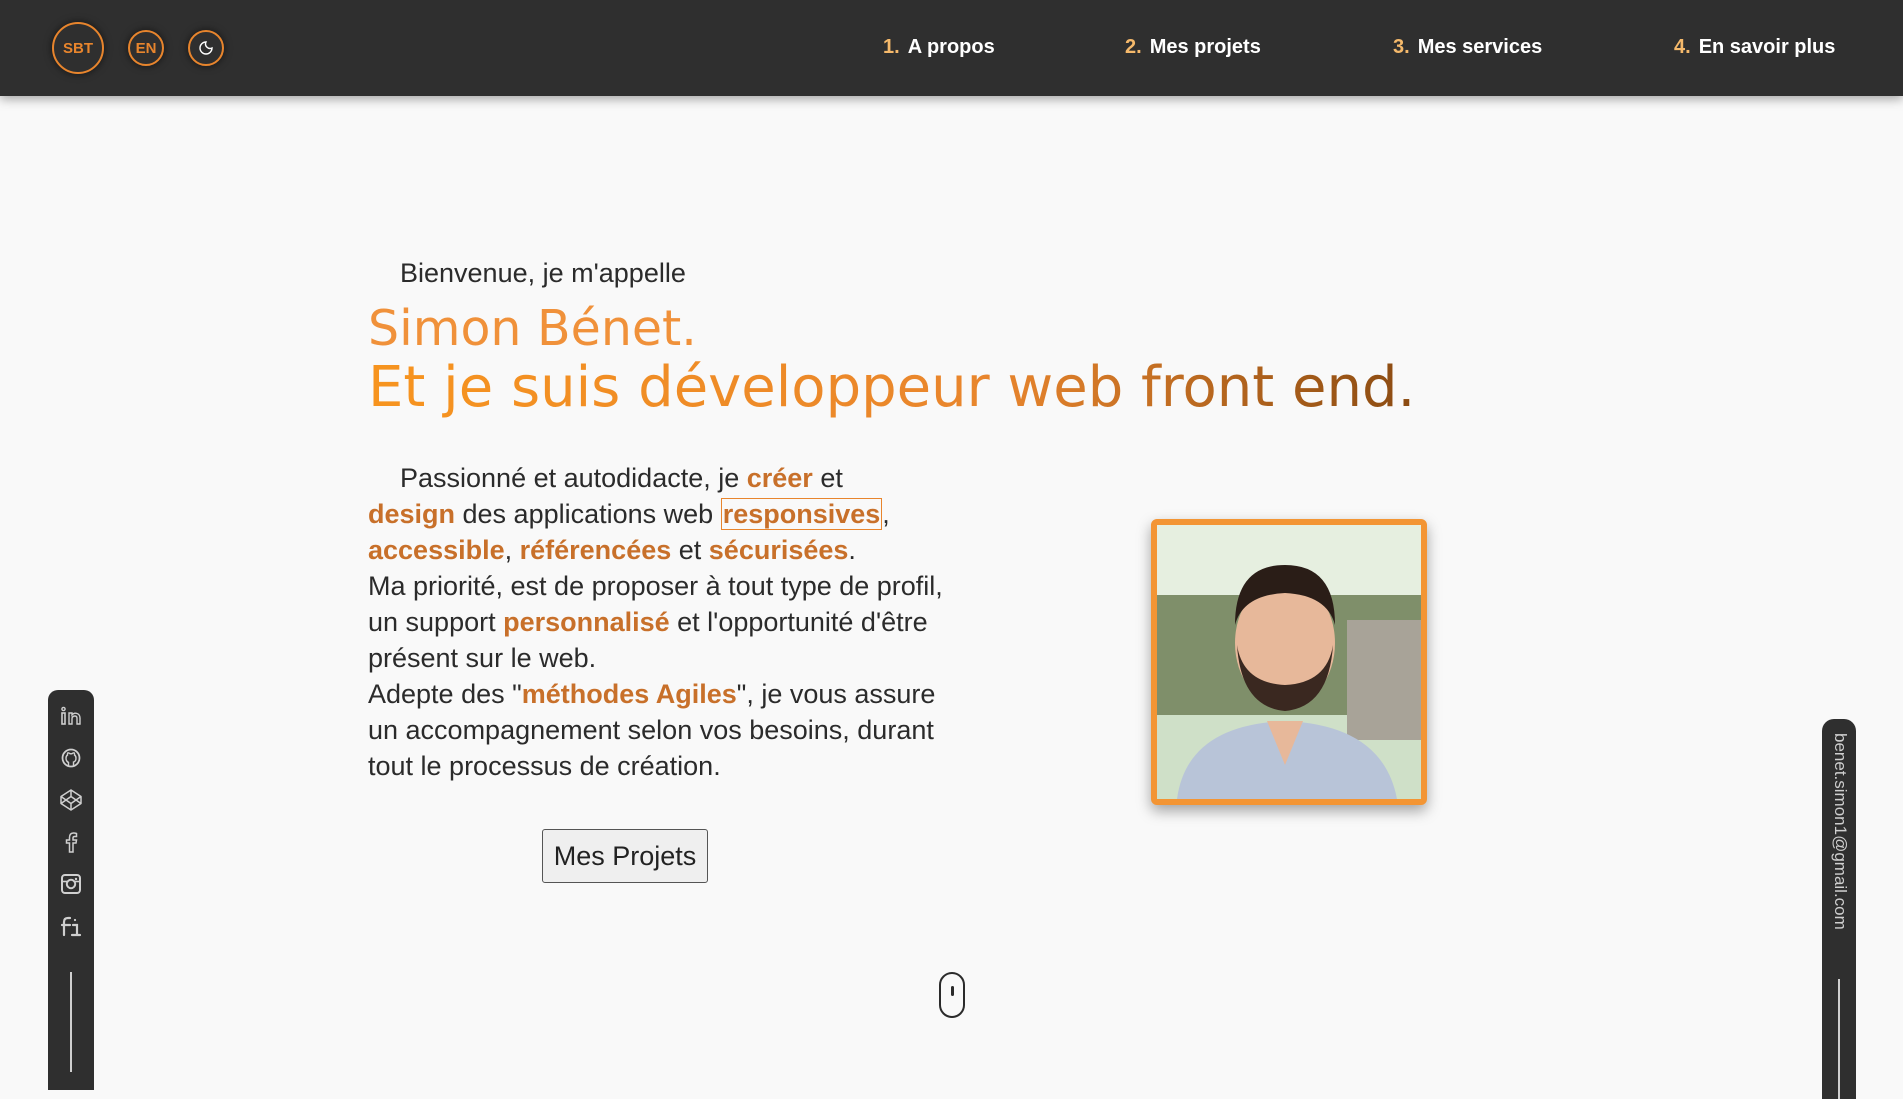 This screenshot has height=1099, width=1903. What do you see at coordinates (71, 842) in the screenshot?
I see `facebook-icon` at bounding box center [71, 842].